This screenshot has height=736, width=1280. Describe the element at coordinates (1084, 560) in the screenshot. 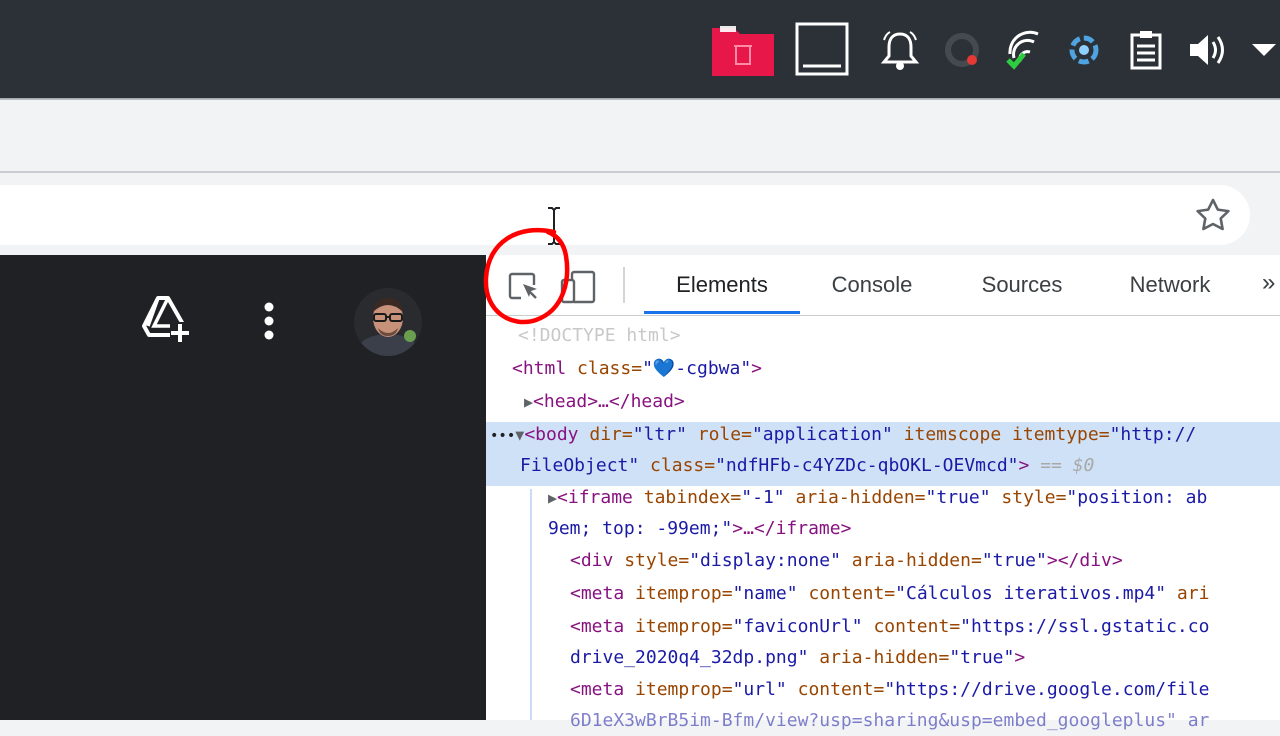

I see `tag-close: ></div>` at that location.